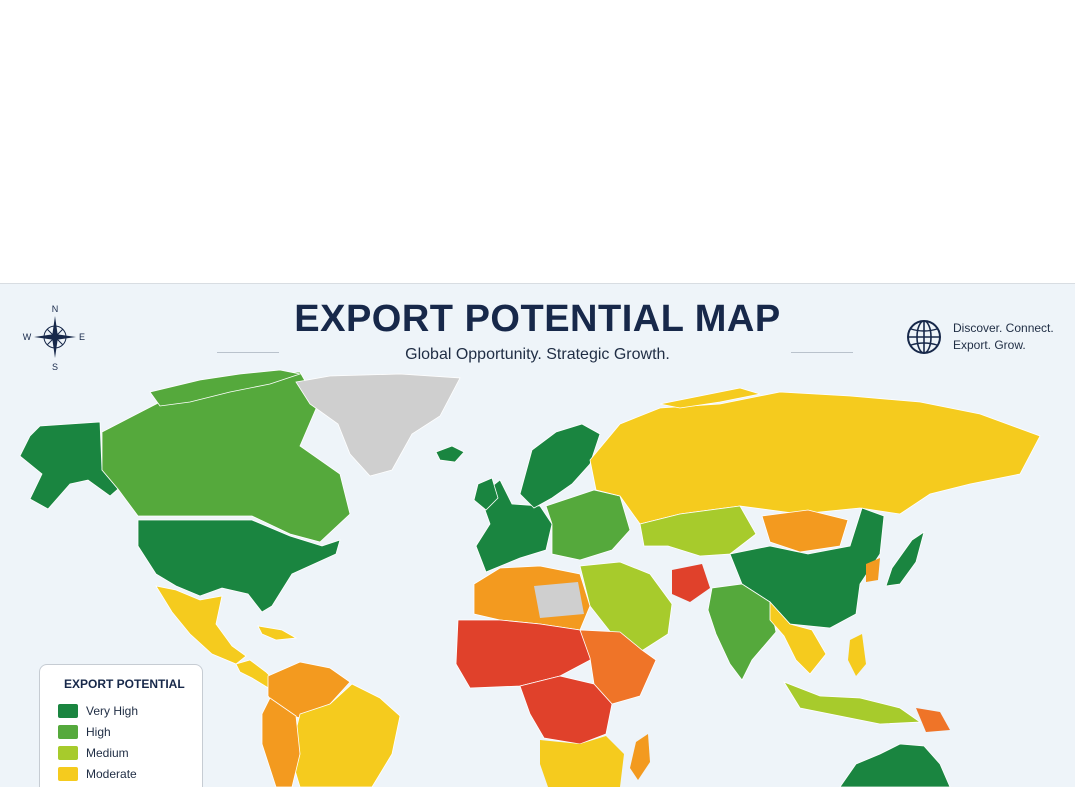 The height and width of the screenshot is (787, 1075). Describe the element at coordinates (905, 559) in the screenshot. I see `region-japan` at that location.